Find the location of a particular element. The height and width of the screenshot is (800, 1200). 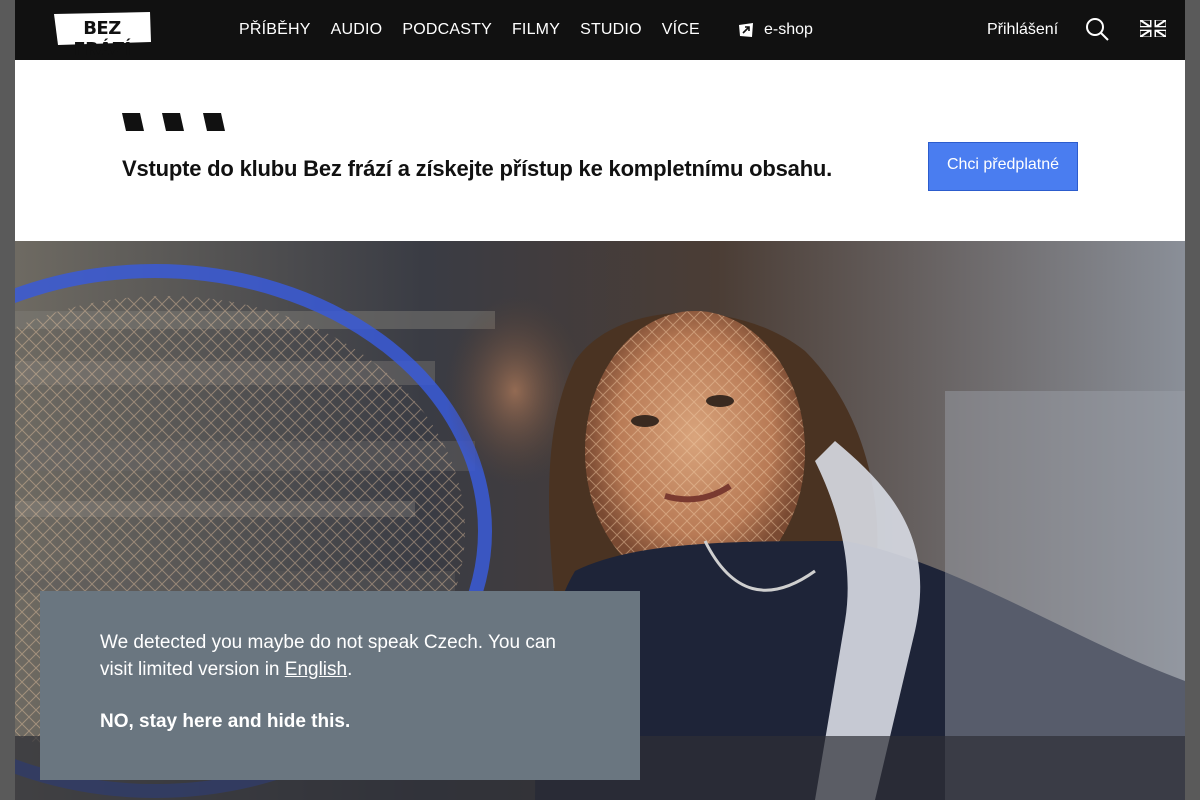

external-link-icon is located at coordinates (746, 30).